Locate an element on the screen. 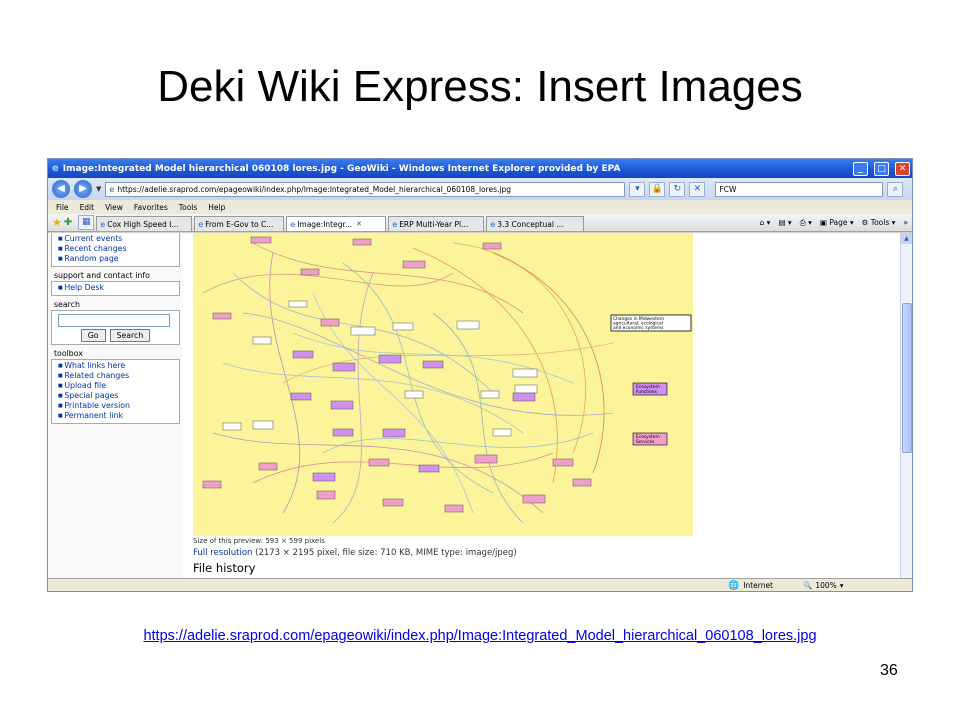 The image size is (960, 720). tools-menu-label: Tools is located at coordinates (880, 222).